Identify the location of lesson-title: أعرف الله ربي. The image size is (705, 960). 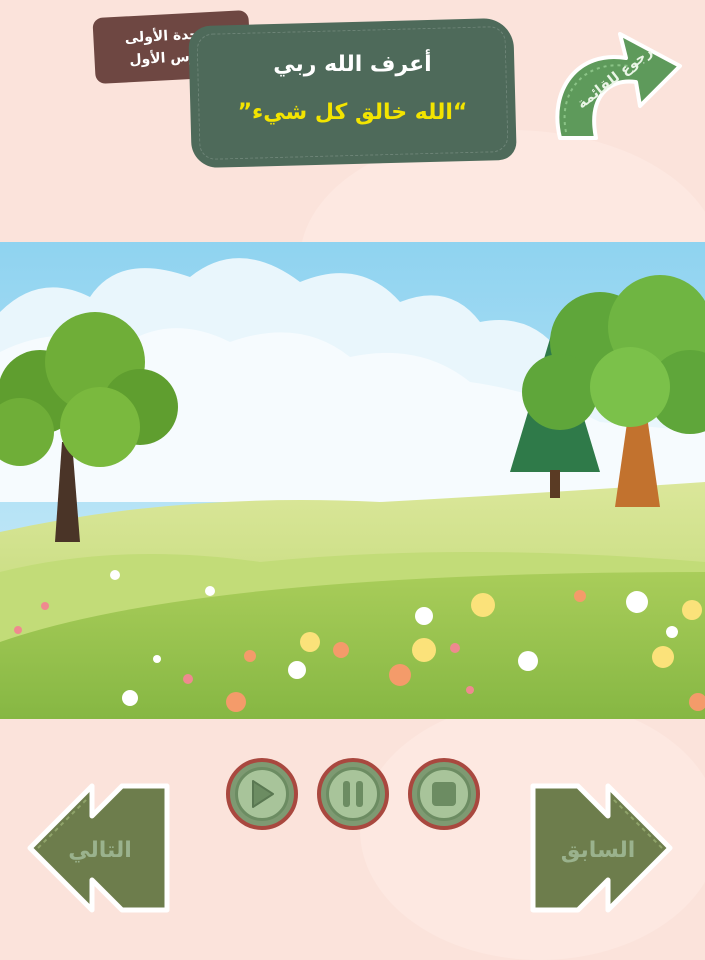
(352, 64).